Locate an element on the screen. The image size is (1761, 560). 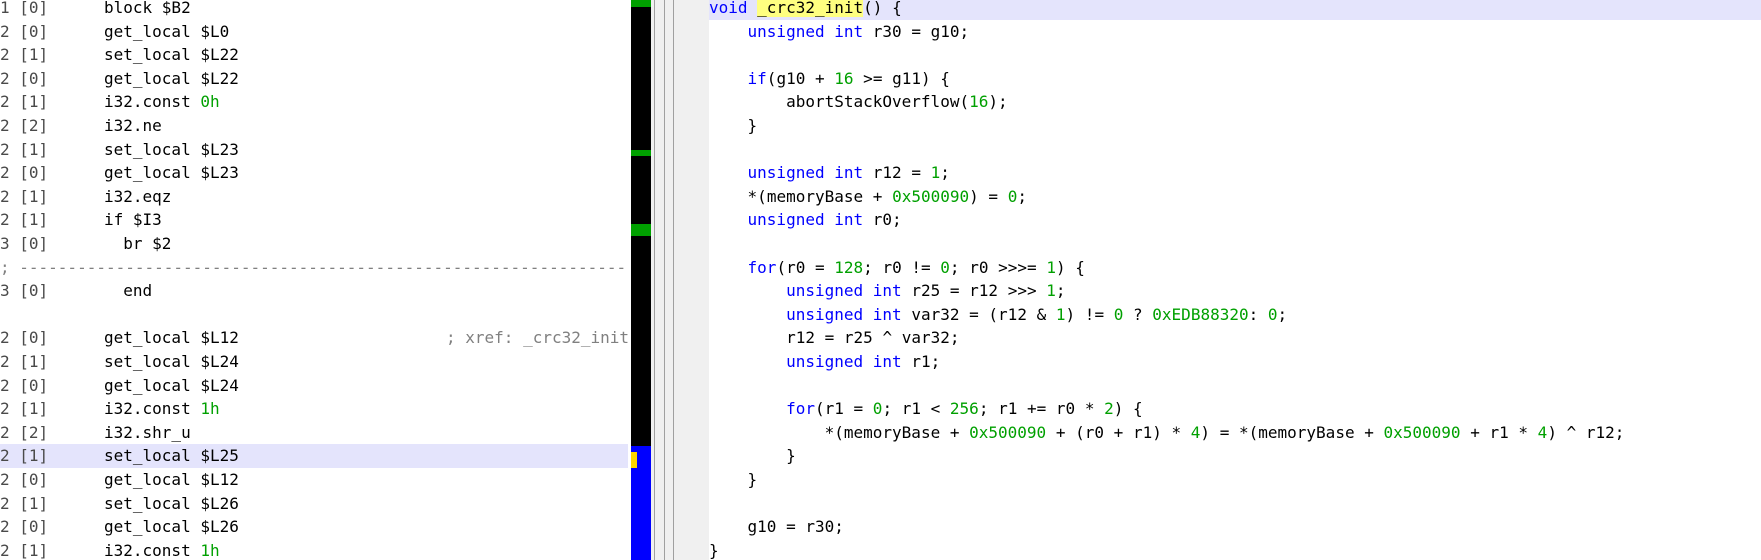
splitter-line is located at coordinates (654, 280).